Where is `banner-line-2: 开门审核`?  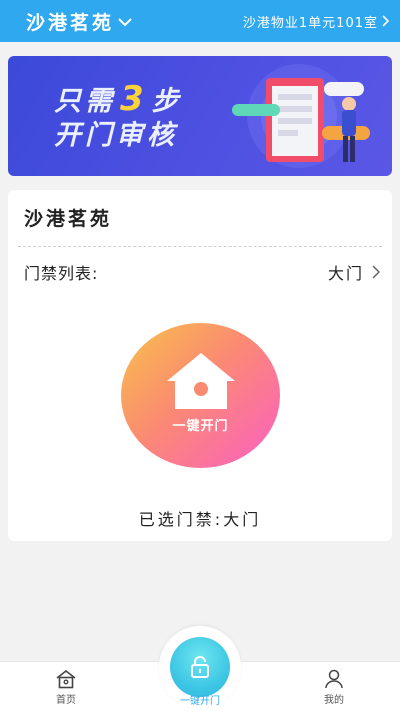 banner-line-2: 开门审核 is located at coordinates (116, 135).